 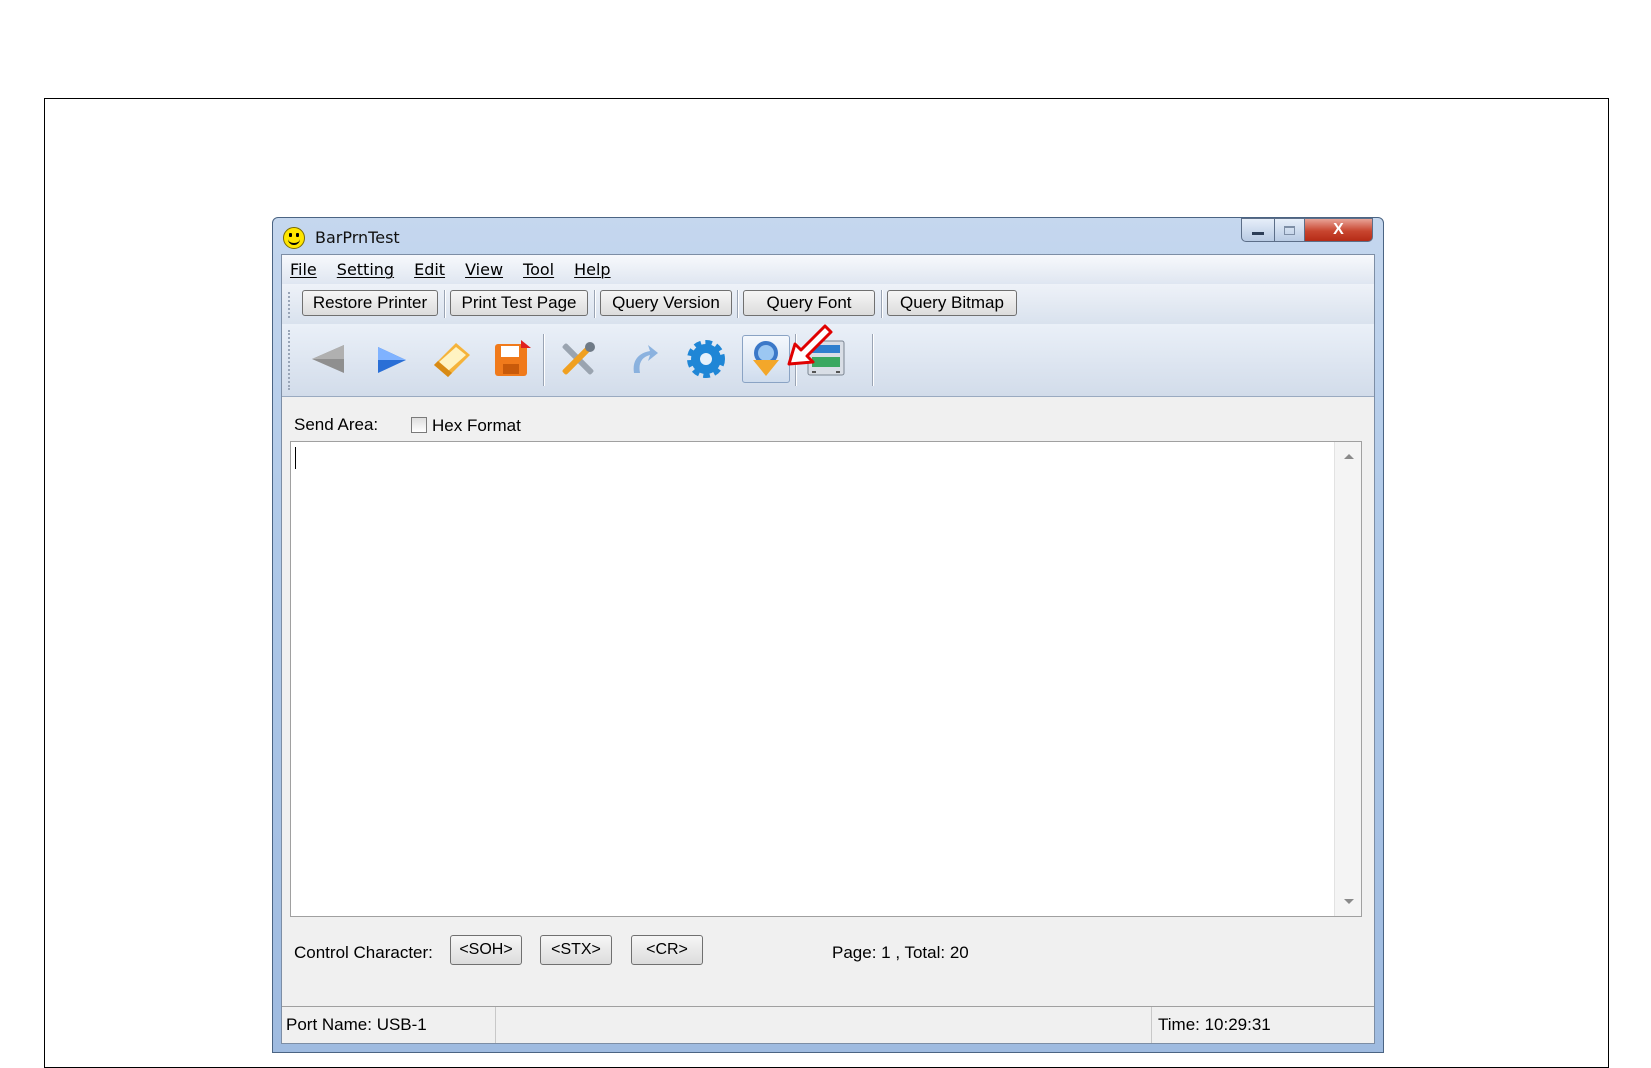 What do you see at coordinates (1214, 1024) in the screenshot?
I see `status-time: Time: 10:29:31` at bounding box center [1214, 1024].